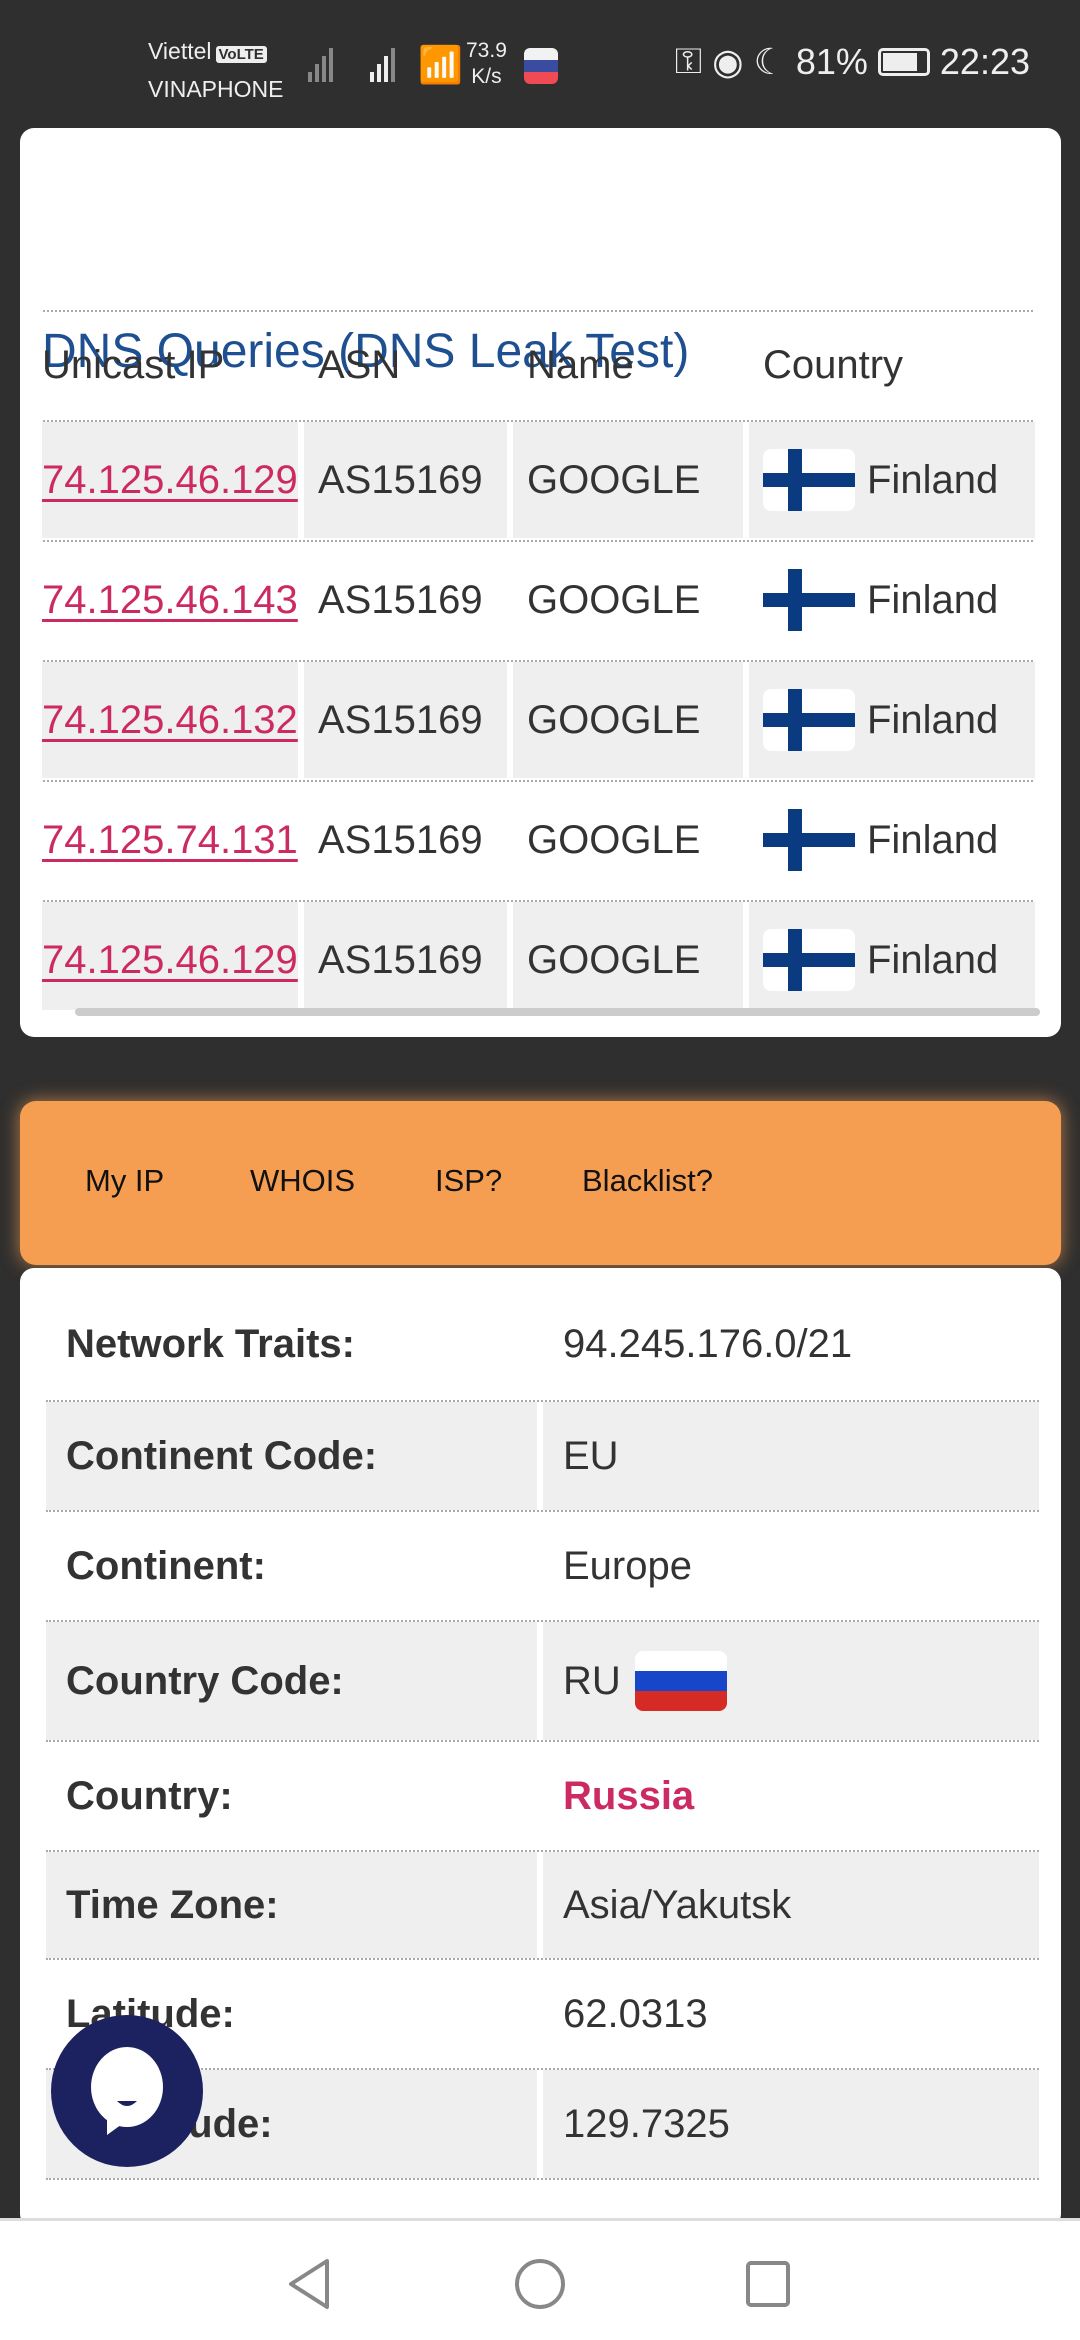 This screenshot has height=2340, width=1080. Describe the element at coordinates (302, 1181) in the screenshot. I see `nav-whois: WHOIS` at that location.